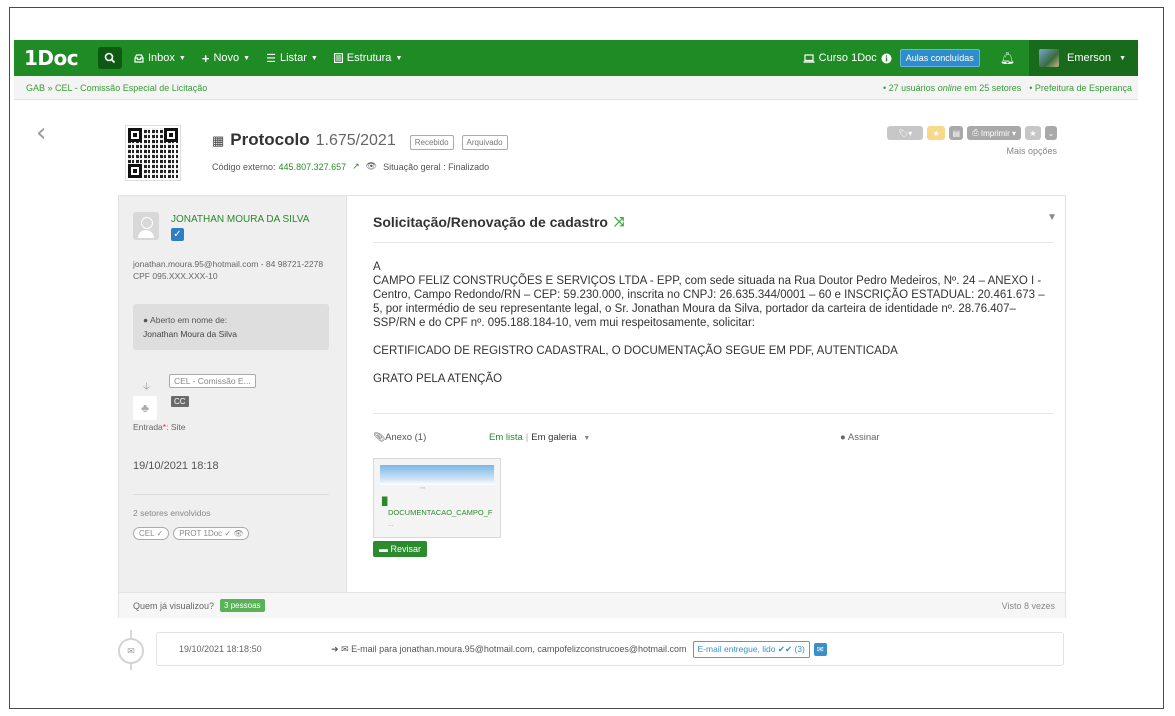 This screenshot has height=716, width=1175. What do you see at coordinates (139, 58) in the screenshot?
I see `inbox-icon` at bounding box center [139, 58].